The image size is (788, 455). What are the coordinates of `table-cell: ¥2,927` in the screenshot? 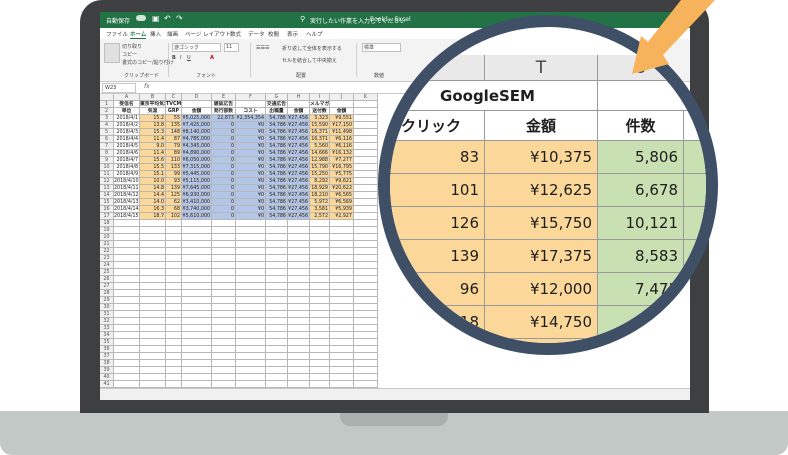 It's located at (342, 216).